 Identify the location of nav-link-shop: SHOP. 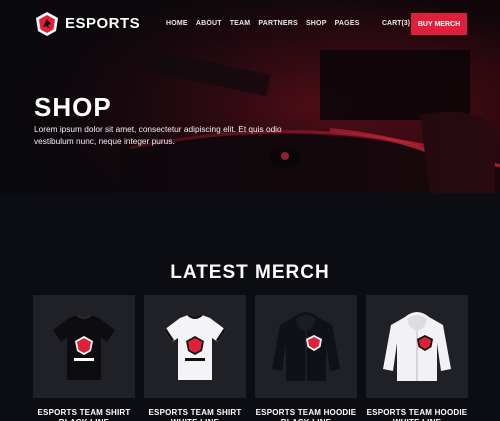
(316, 23).